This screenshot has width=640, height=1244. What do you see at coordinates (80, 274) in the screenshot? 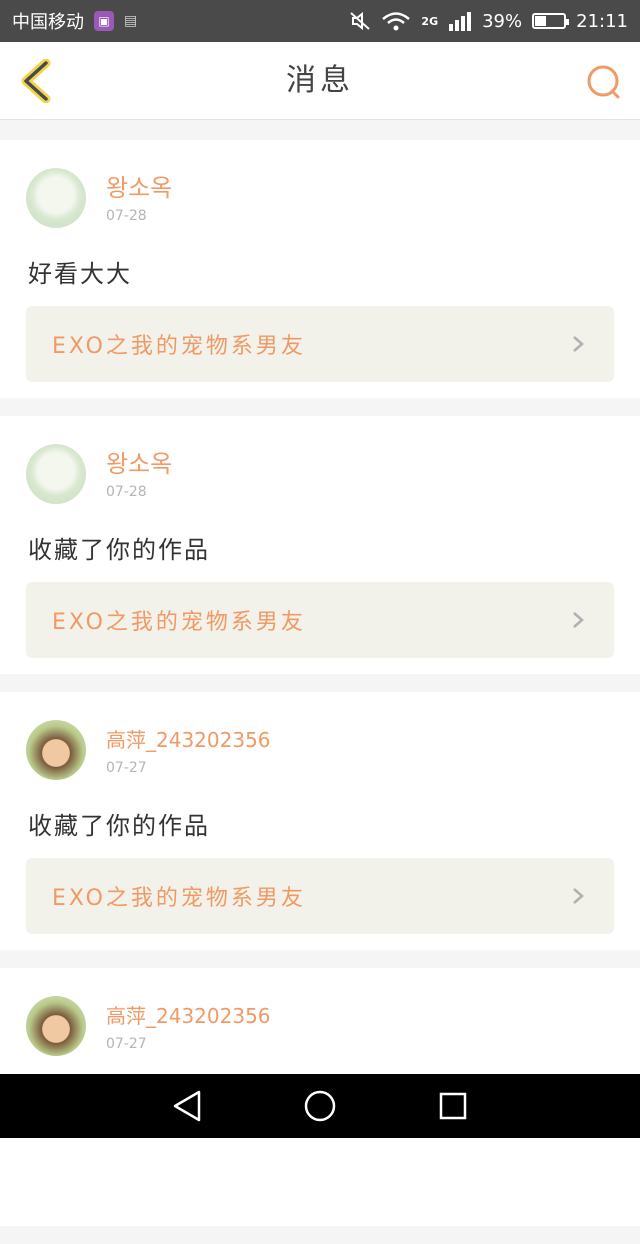
I see `message-text: 好看大大` at bounding box center [80, 274].